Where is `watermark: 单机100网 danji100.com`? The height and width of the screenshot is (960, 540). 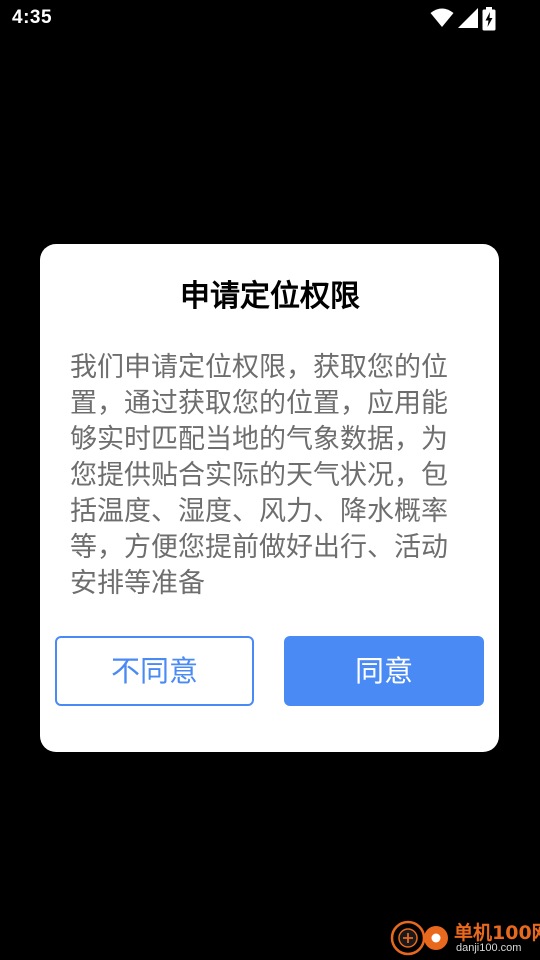
watermark: 单机100网 danji100.com is located at coordinates (465, 936).